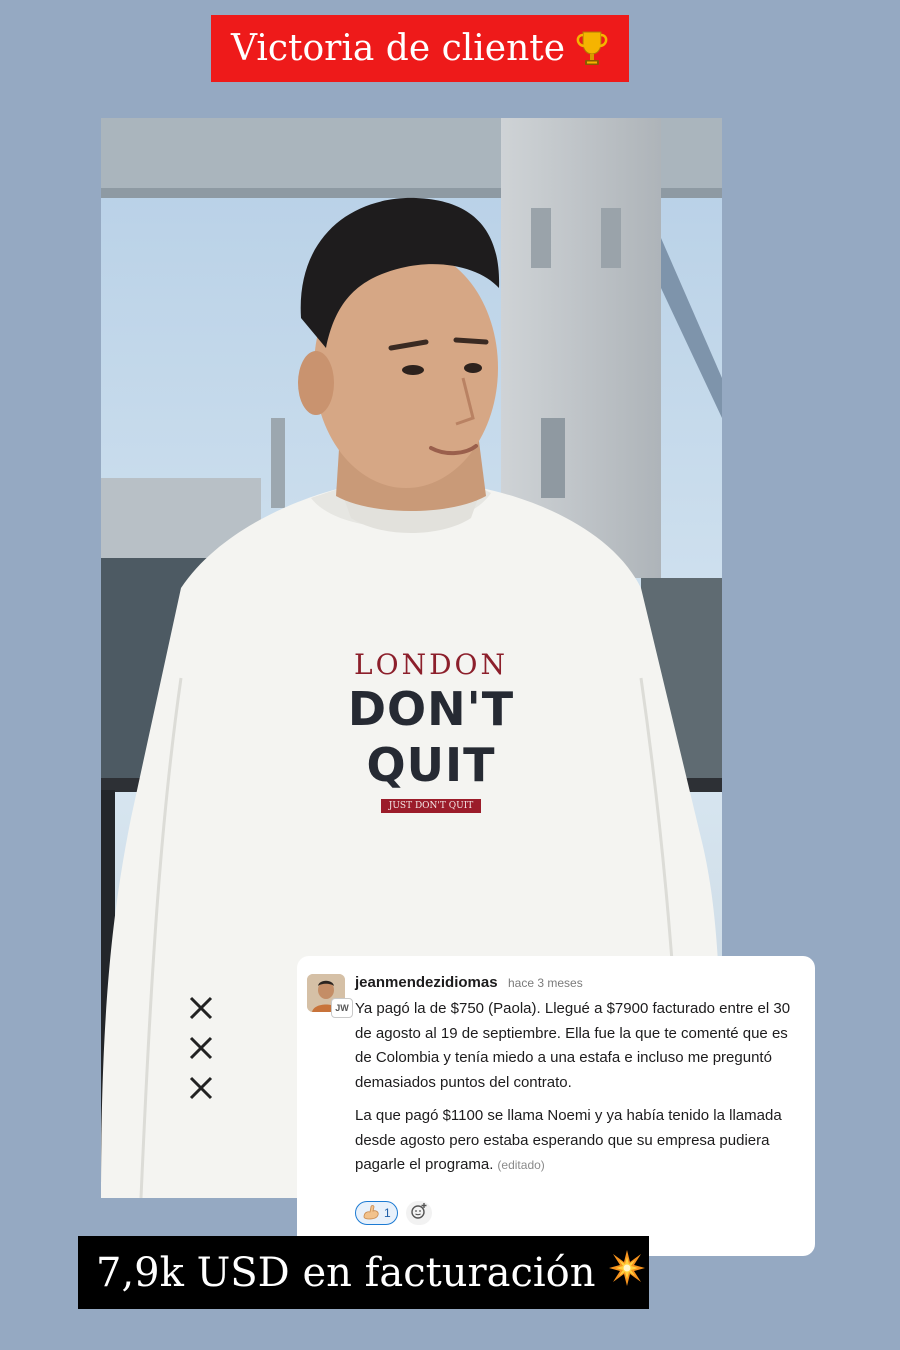  I want to click on shirt-print: LONDON DON'T QUIT JUST DON'T QUIT, so click(431, 730).